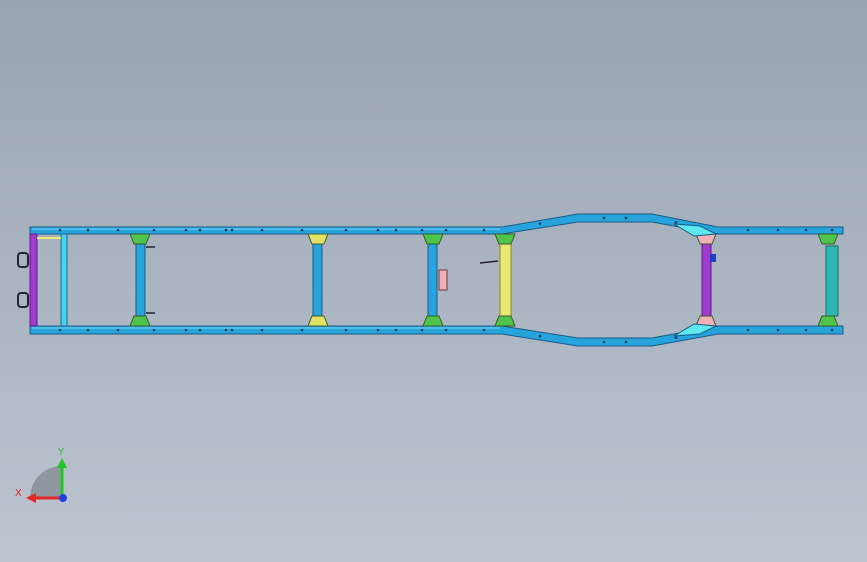  What do you see at coordinates (436, 224) in the screenshot?
I see `top-side-rail` at bounding box center [436, 224].